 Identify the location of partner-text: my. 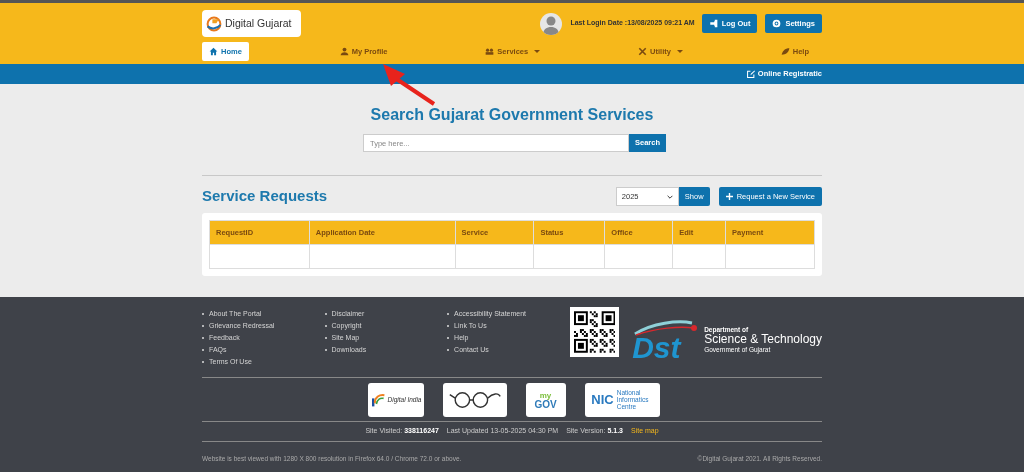
(545, 395).